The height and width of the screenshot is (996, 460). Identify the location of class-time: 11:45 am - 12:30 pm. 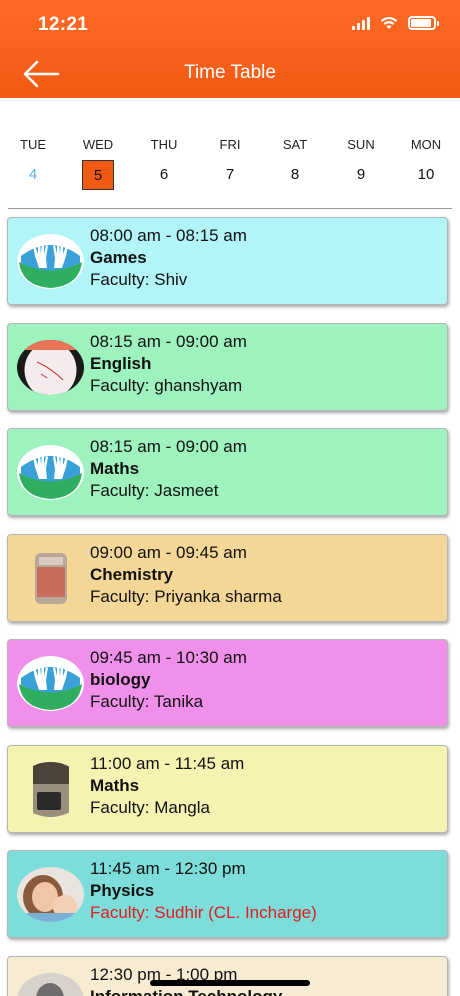
(168, 868).